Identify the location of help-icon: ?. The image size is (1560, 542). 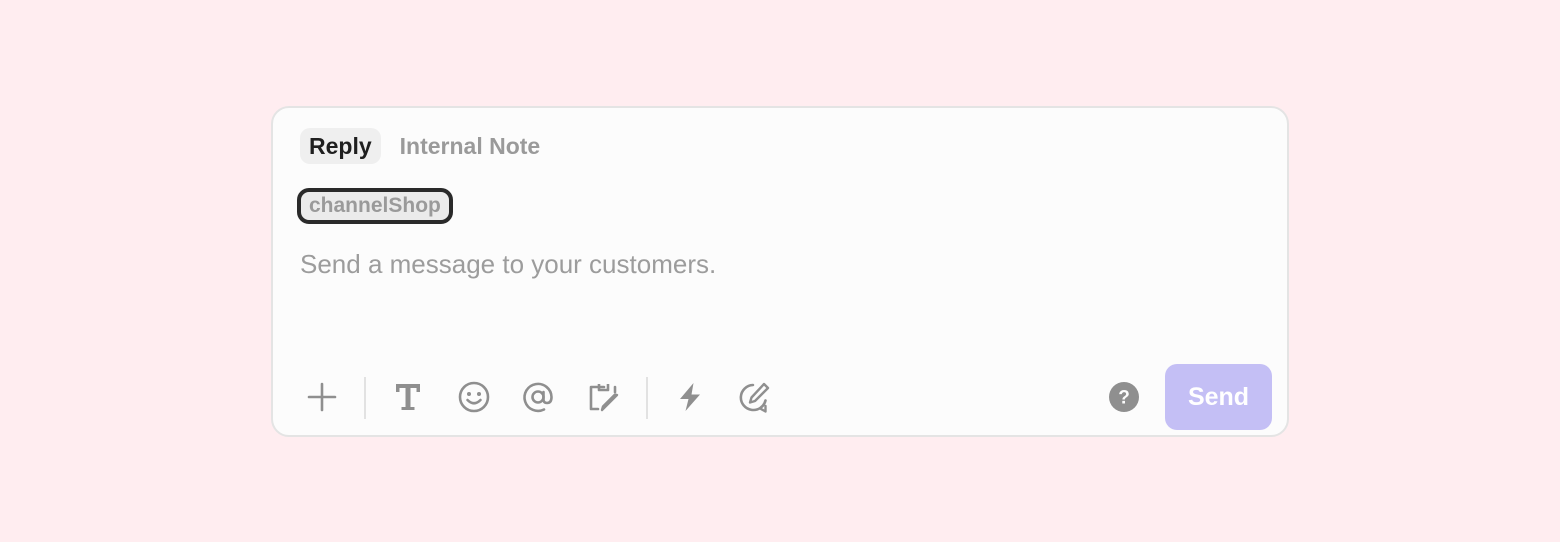
(1124, 397).